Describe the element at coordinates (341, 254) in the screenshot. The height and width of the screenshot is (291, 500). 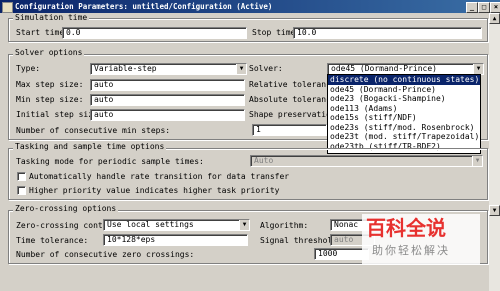
I see `consecutive-zero-crossings-input: 1000` at that location.